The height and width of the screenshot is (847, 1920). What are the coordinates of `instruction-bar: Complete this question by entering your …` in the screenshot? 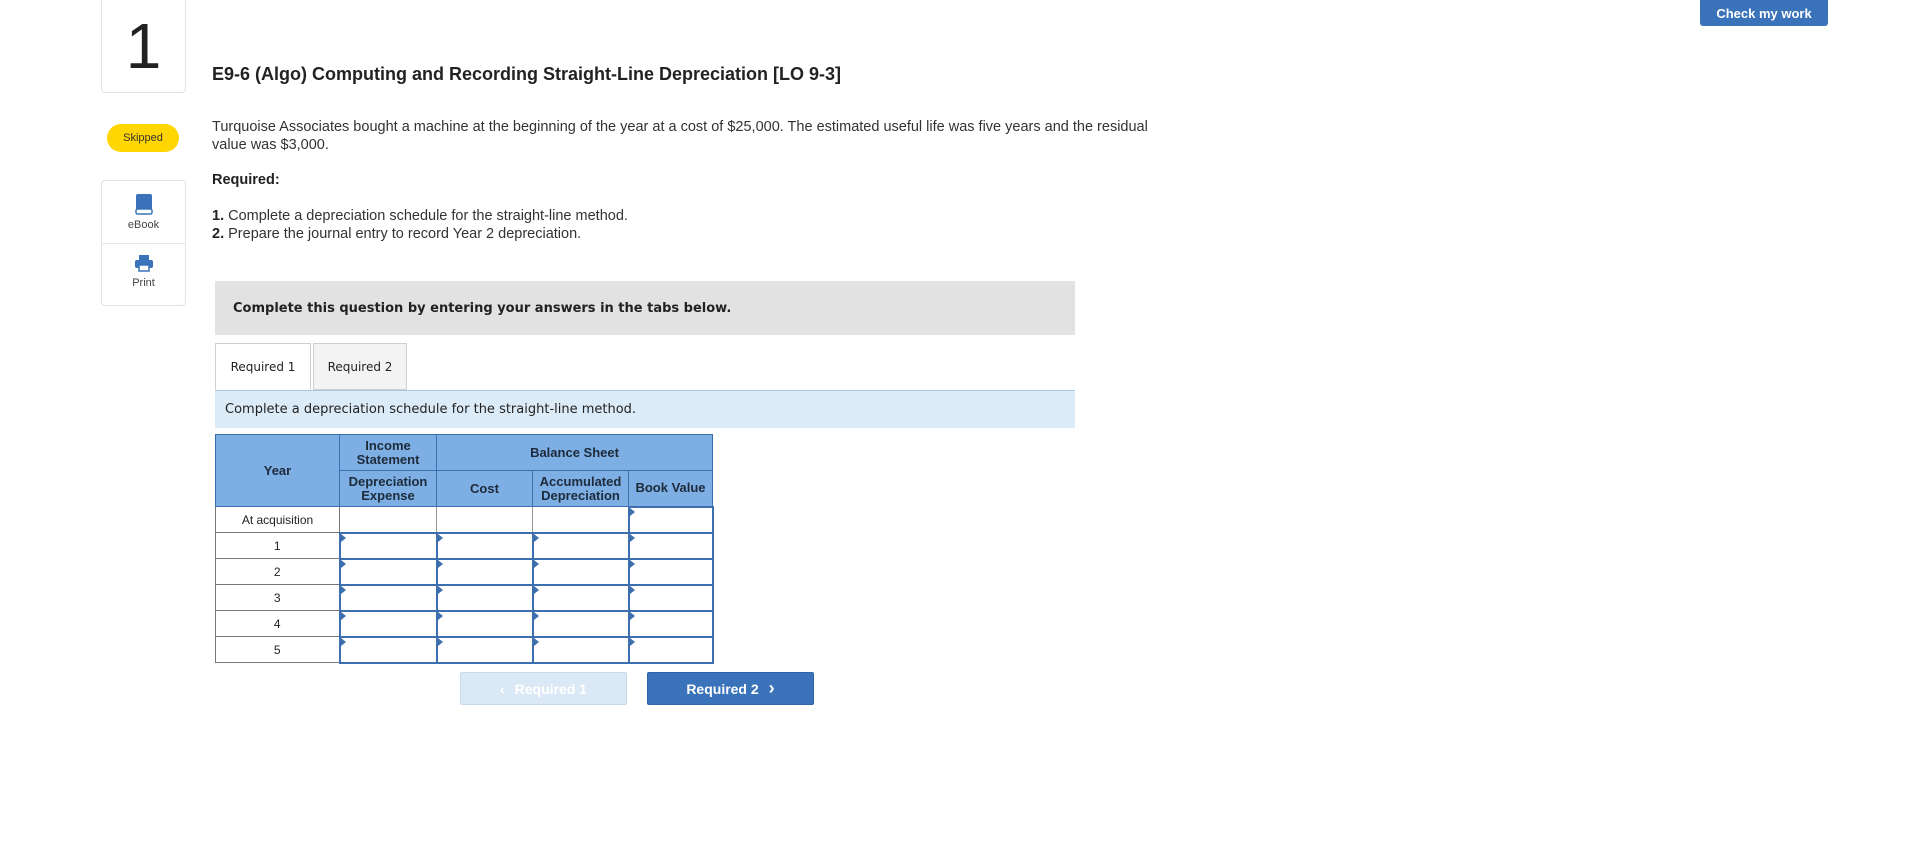 It's located at (645, 308).